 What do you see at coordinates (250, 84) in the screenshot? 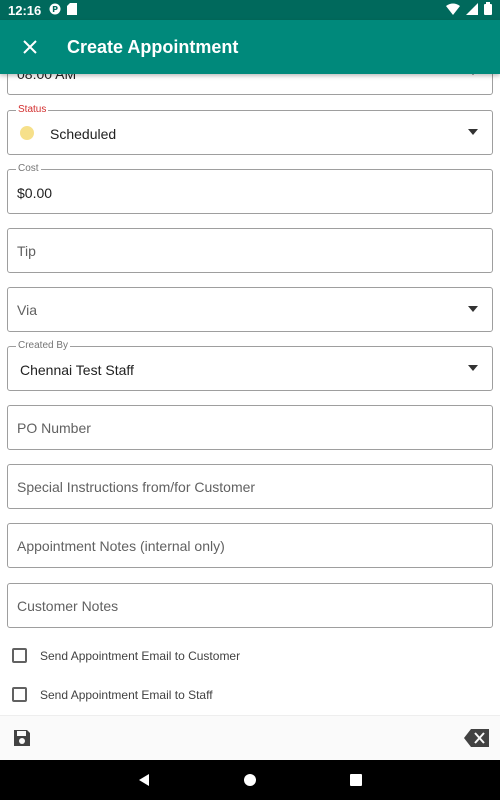
I see `time-select: 08:00 AM` at bounding box center [250, 84].